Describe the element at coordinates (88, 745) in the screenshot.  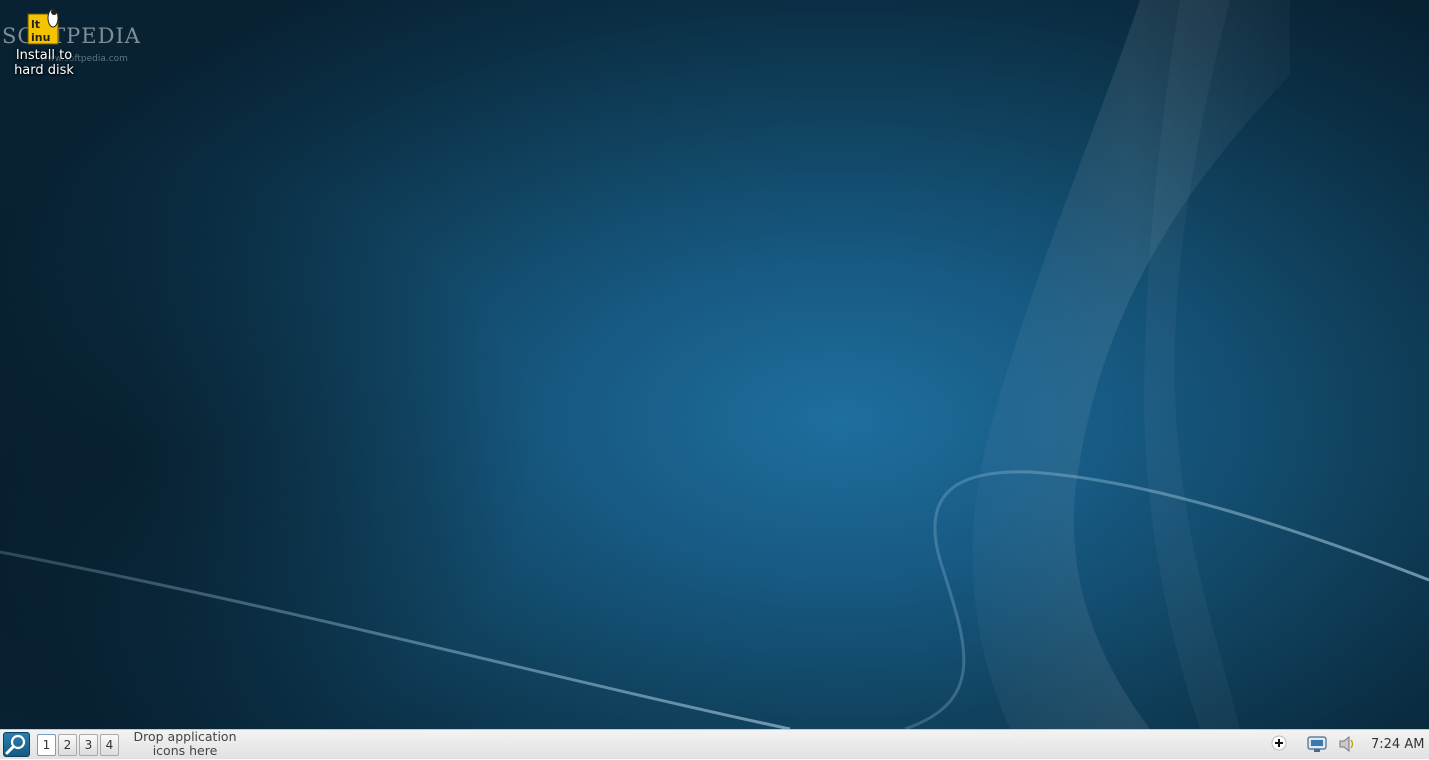
I see `pager-desktop-3: 3` at that location.